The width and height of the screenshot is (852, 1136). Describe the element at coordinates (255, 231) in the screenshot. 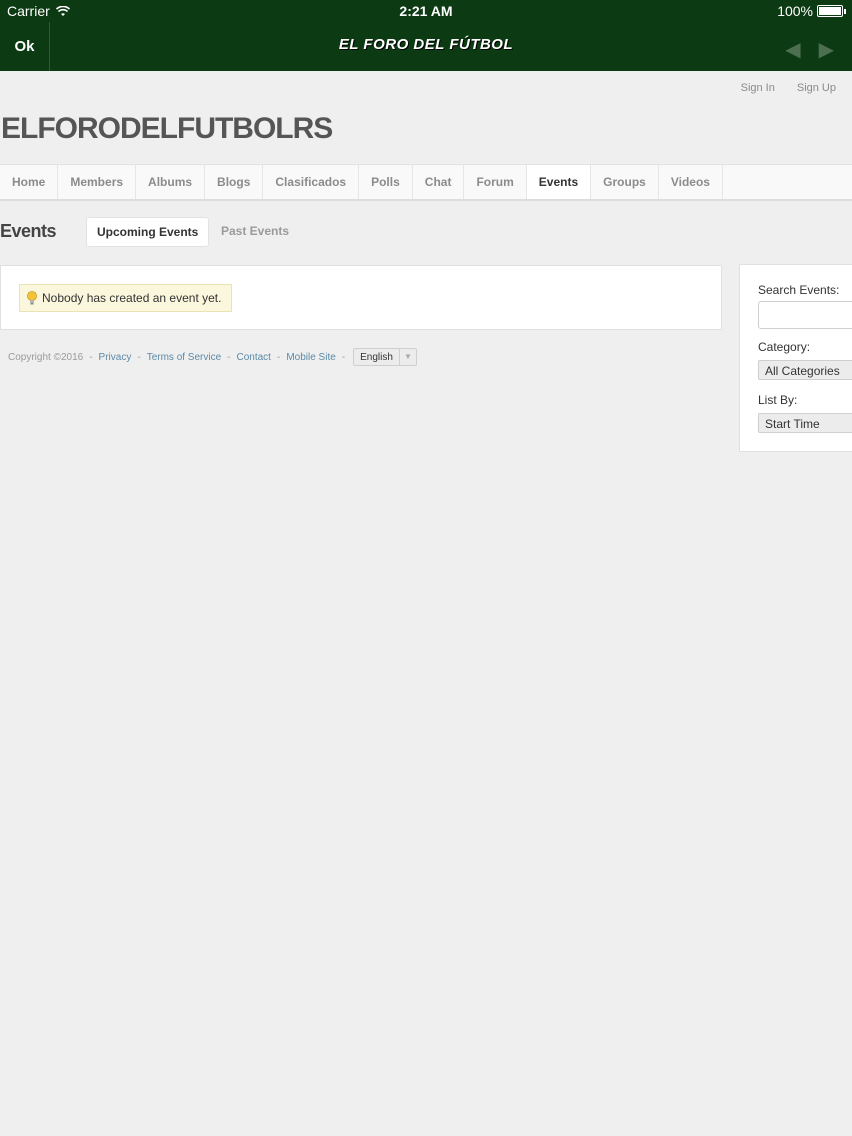

I see `tab-past-events: Past Events` at that location.